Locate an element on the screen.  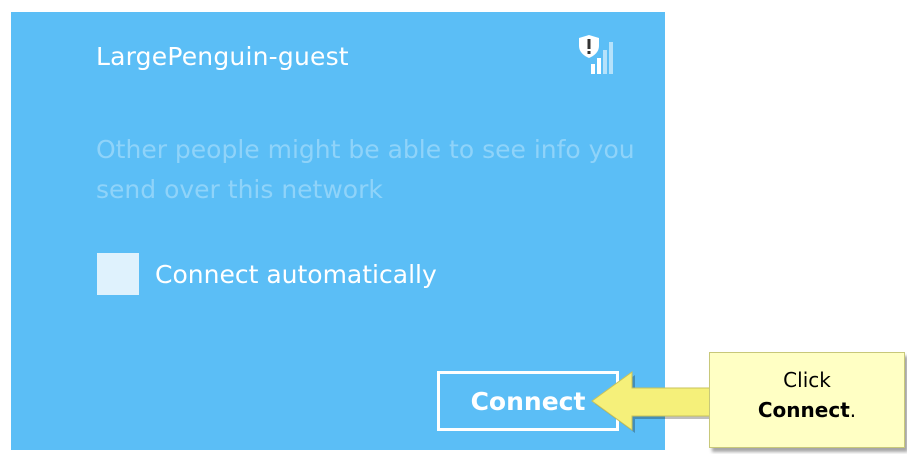
callout-pointer-arrow-icon is located at coordinates (656, 402).